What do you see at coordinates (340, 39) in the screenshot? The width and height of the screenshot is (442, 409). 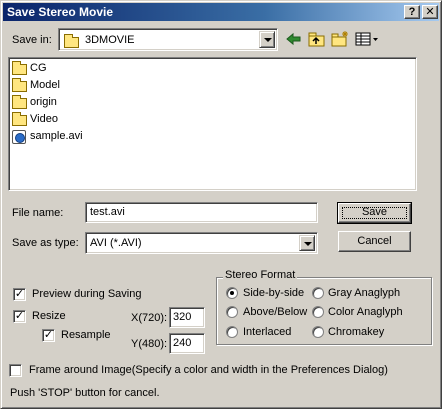 I see `new-folder-icon` at bounding box center [340, 39].